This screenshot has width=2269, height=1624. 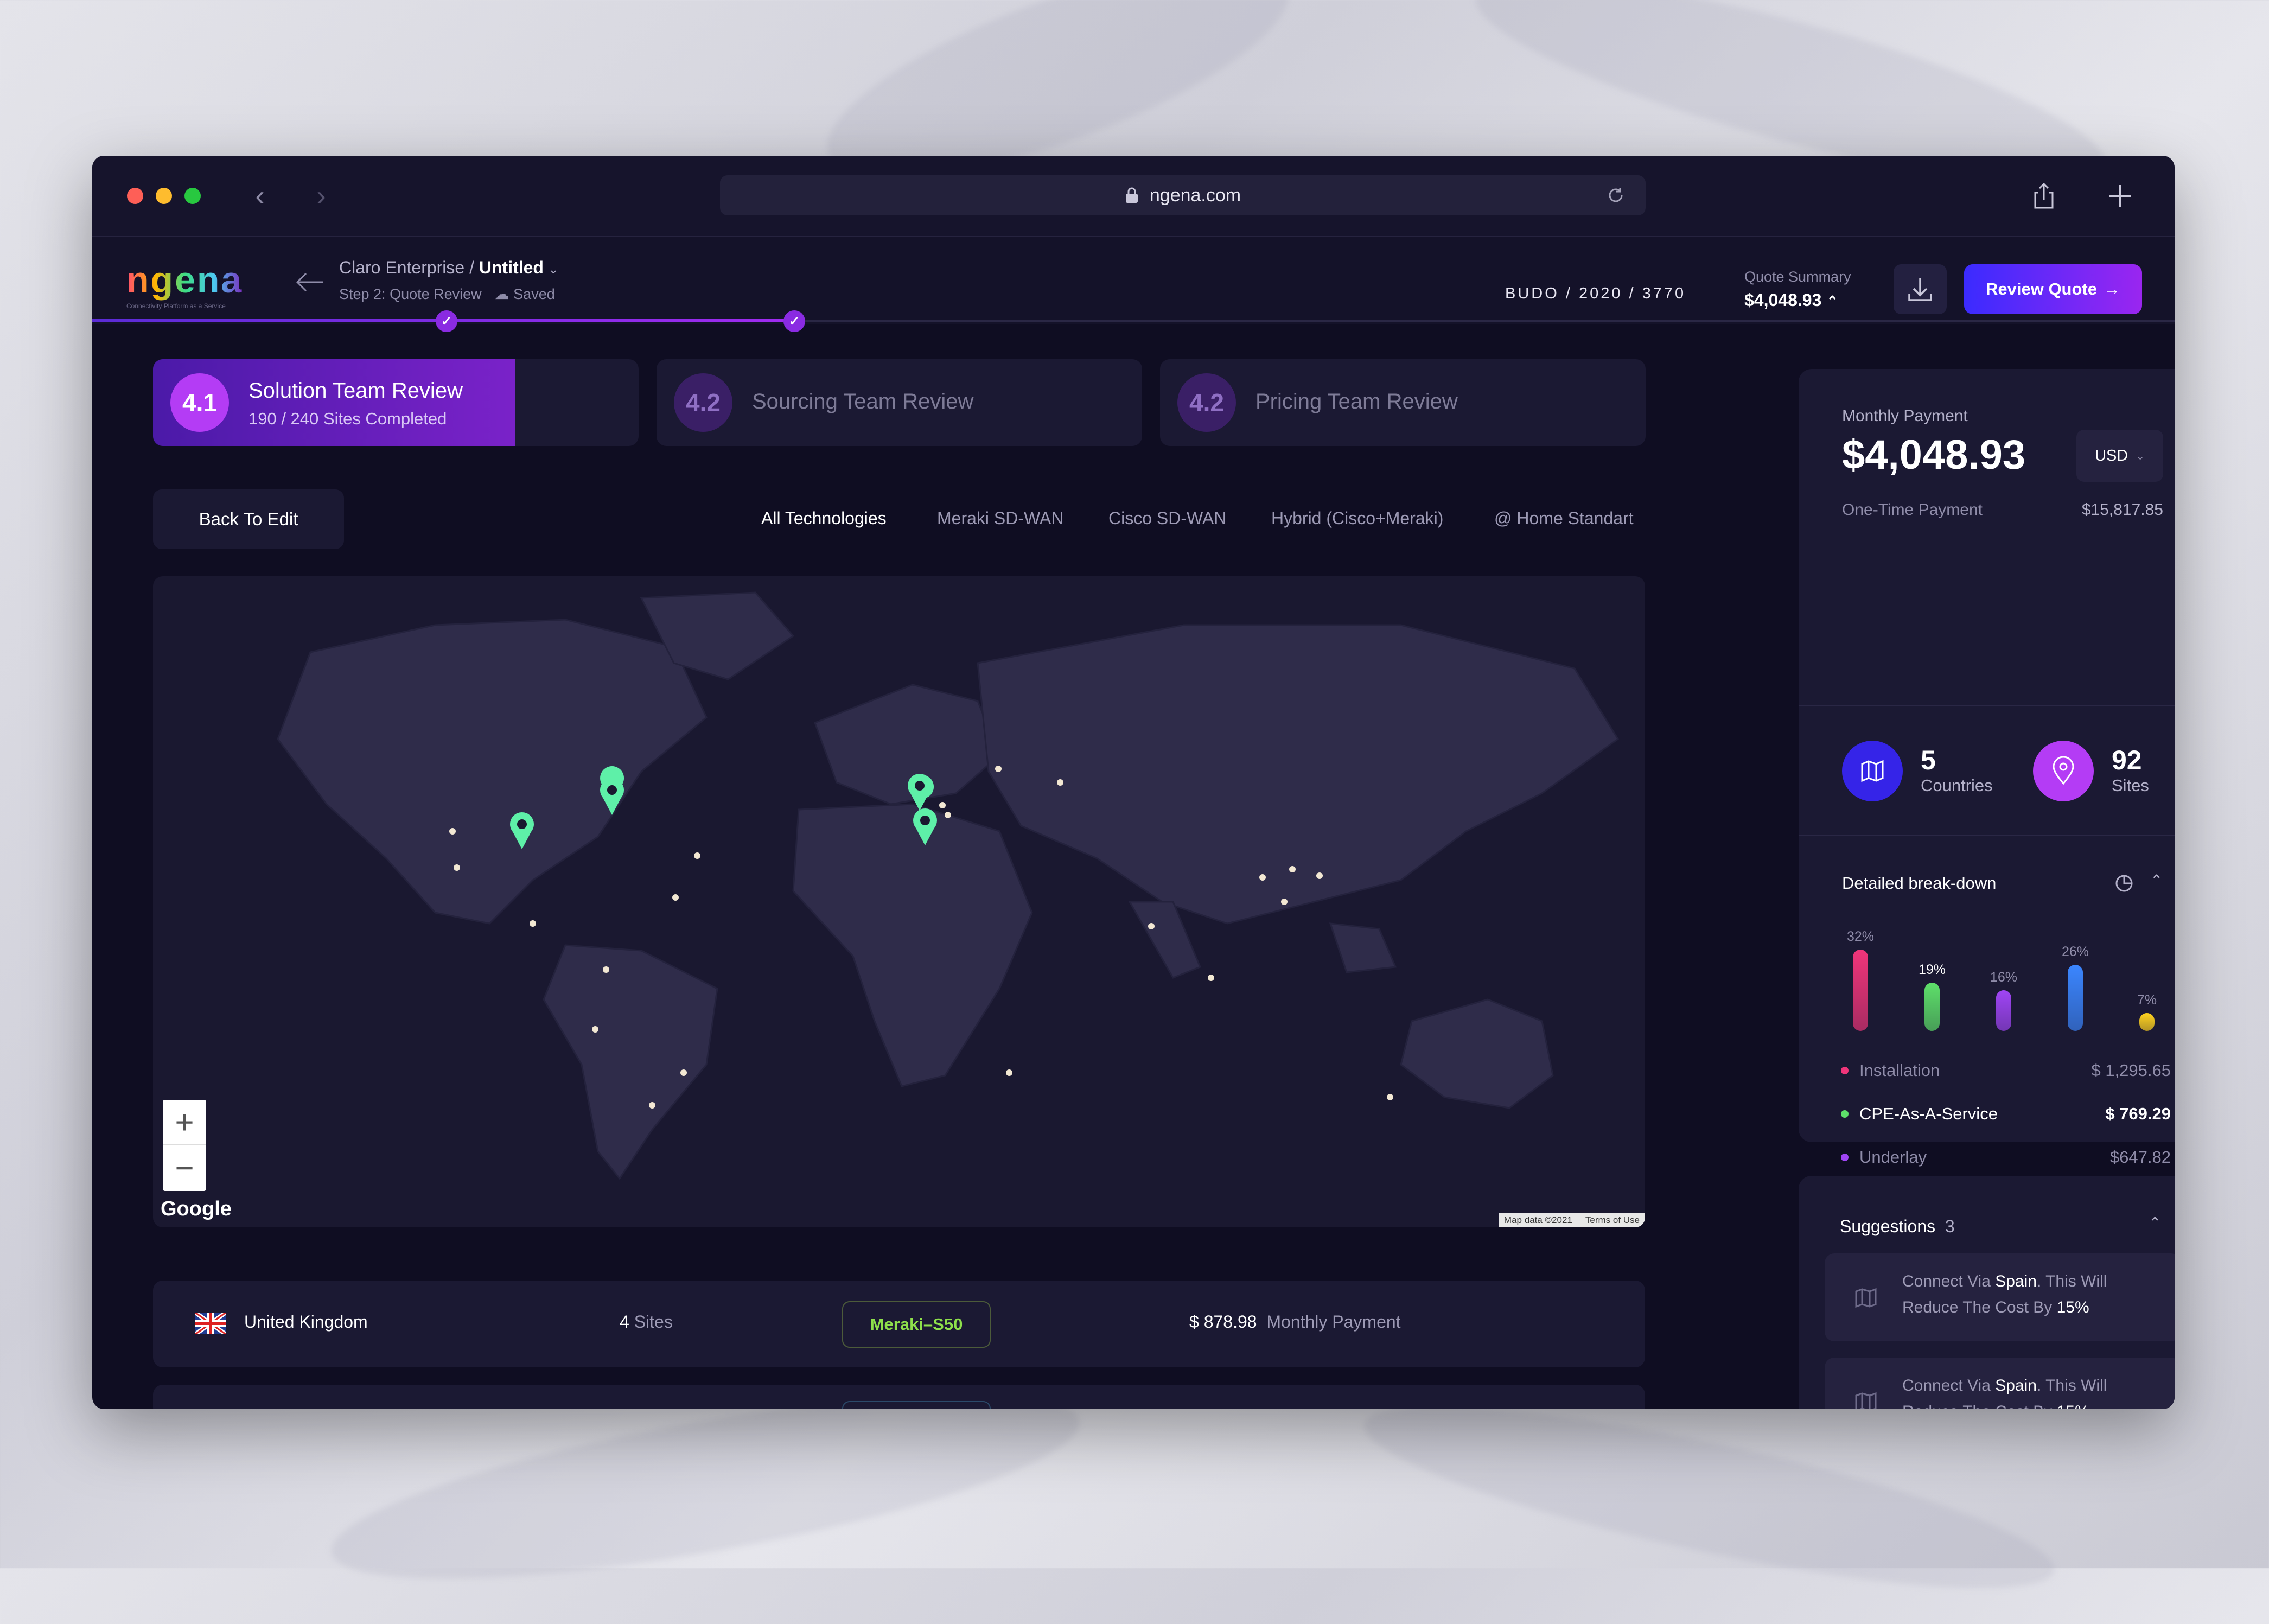 I want to click on filter-home-standart: @ Home Standart, so click(x=1564, y=518).